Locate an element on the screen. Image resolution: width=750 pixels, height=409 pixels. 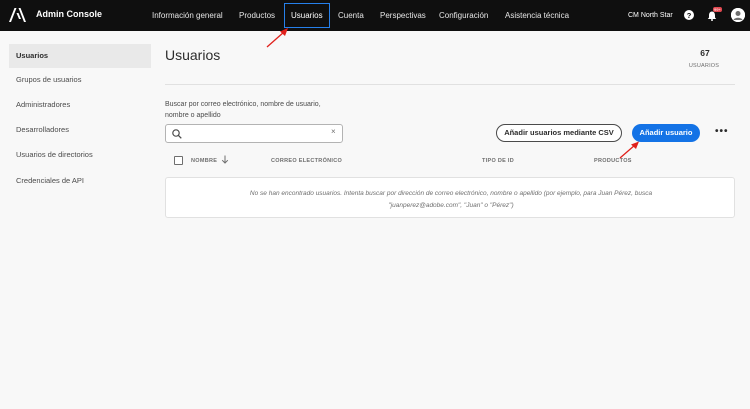
nav-insights: Perspectivas is located at coordinates (403, 15).